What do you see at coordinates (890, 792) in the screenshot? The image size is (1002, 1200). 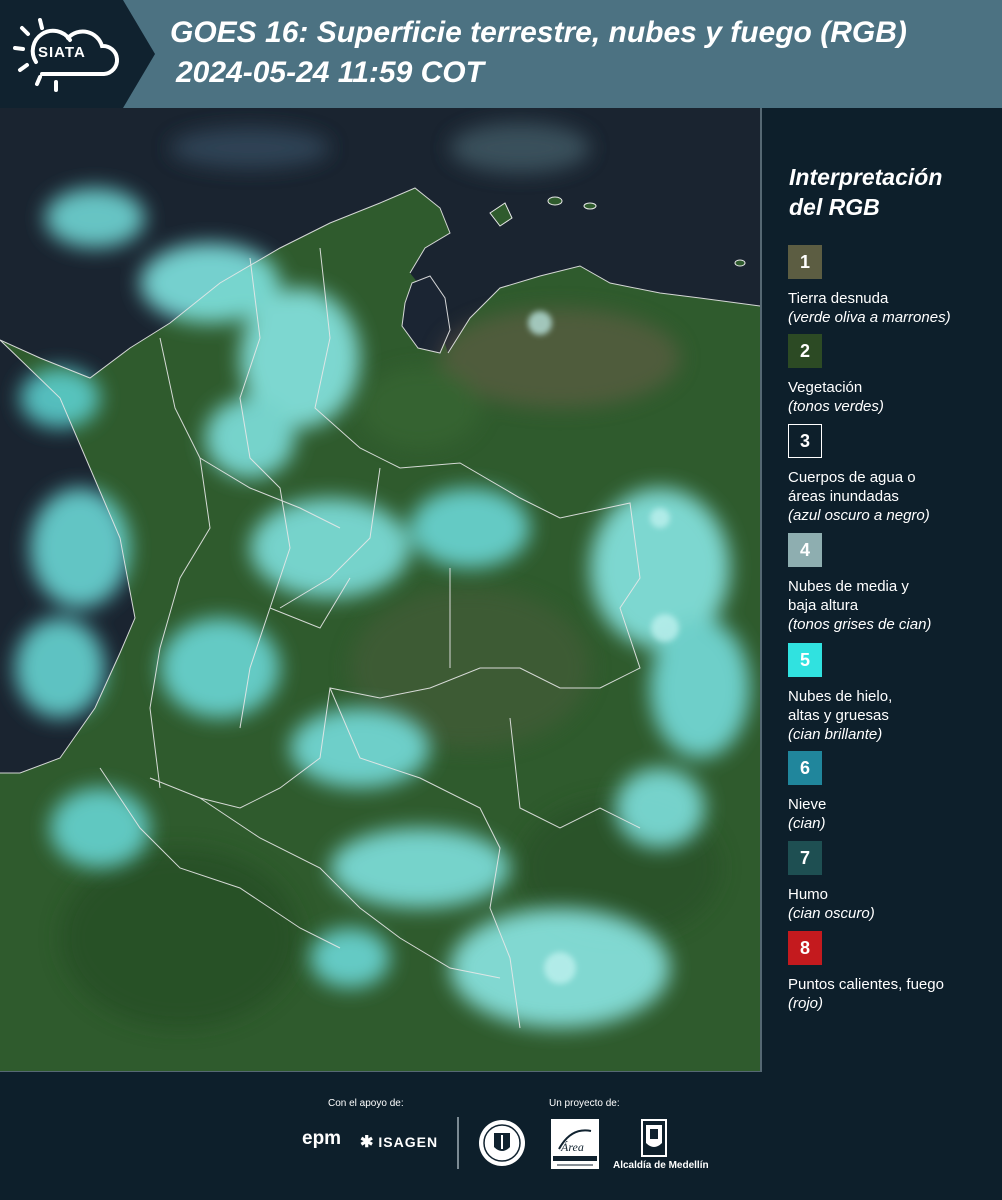 I see `legend-item-snow: 6 Nieve (cian)` at bounding box center [890, 792].